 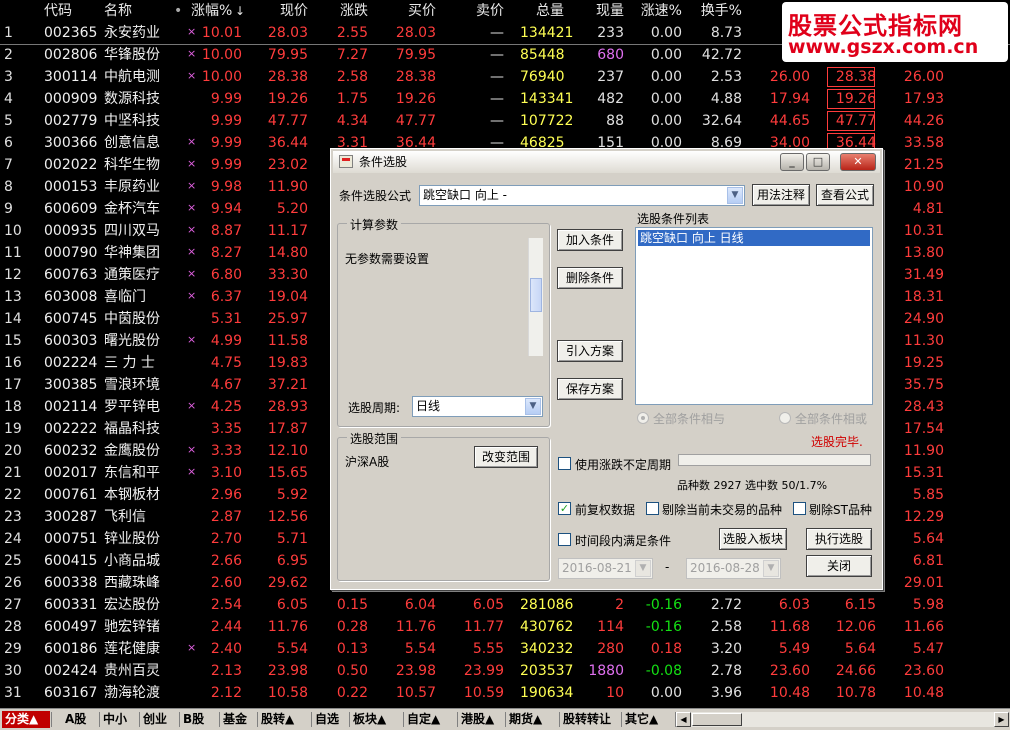 I want to click on header-name: 名称, so click(x=118, y=11).